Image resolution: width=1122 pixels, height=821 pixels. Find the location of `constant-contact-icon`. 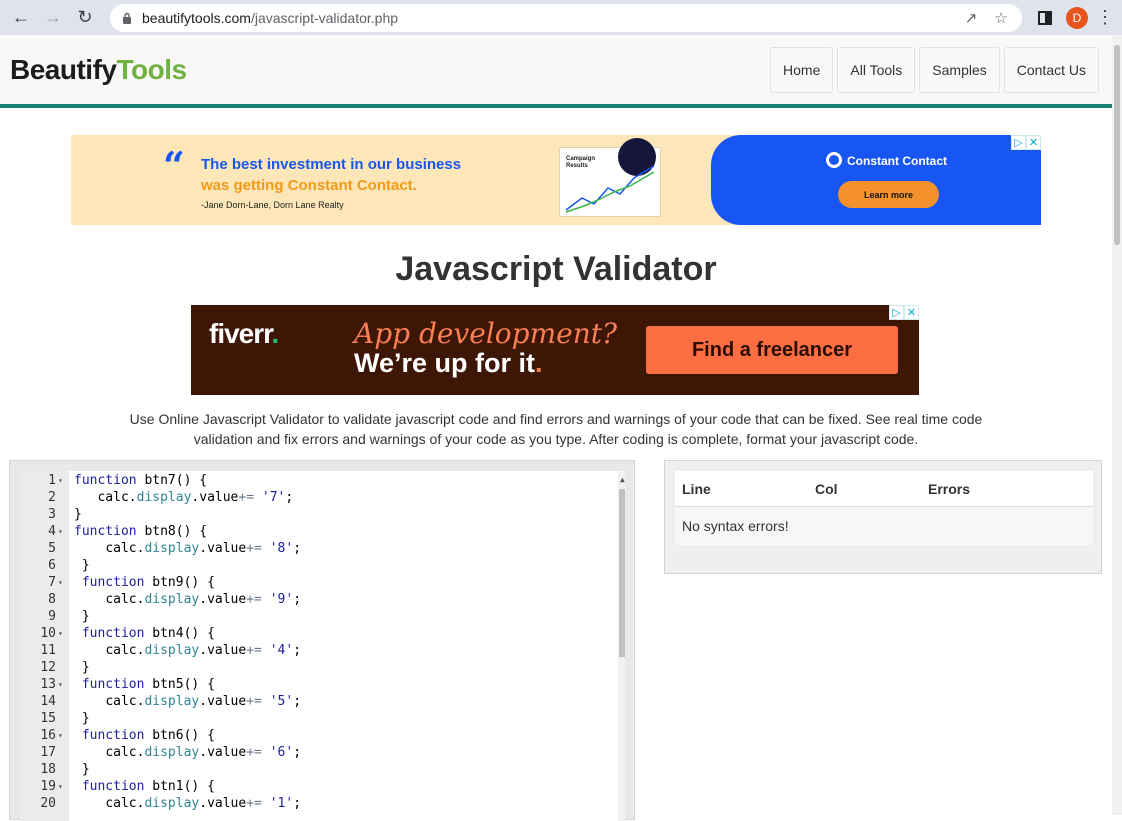

constant-contact-icon is located at coordinates (834, 160).